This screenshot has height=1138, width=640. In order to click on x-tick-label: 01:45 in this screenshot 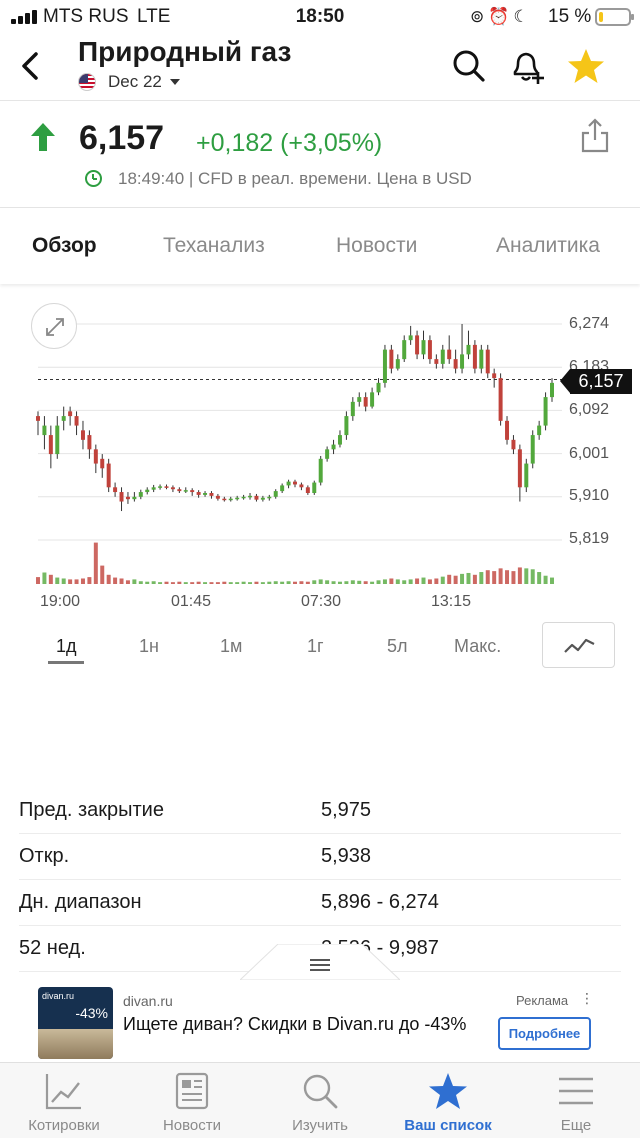, I will do `click(191, 601)`.